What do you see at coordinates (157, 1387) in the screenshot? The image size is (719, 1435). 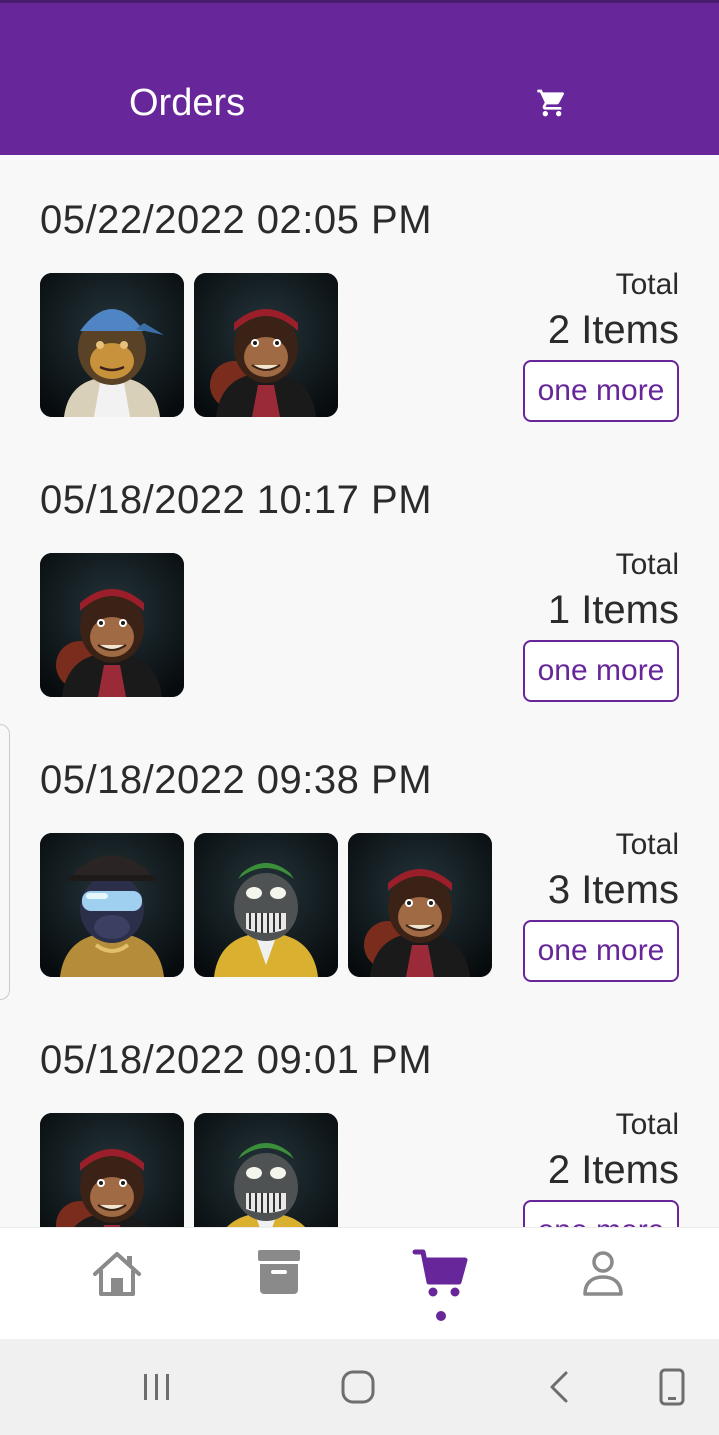 I see `recents-icon` at bounding box center [157, 1387].